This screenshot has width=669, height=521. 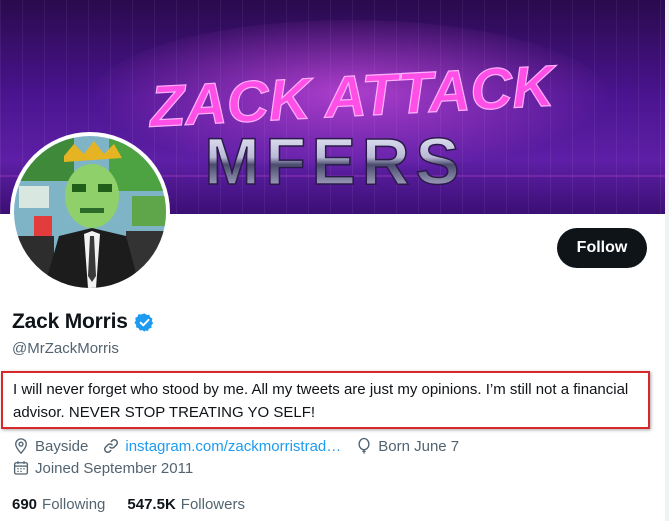 I want to click on calendar-icon, so click(x=21, y=468).